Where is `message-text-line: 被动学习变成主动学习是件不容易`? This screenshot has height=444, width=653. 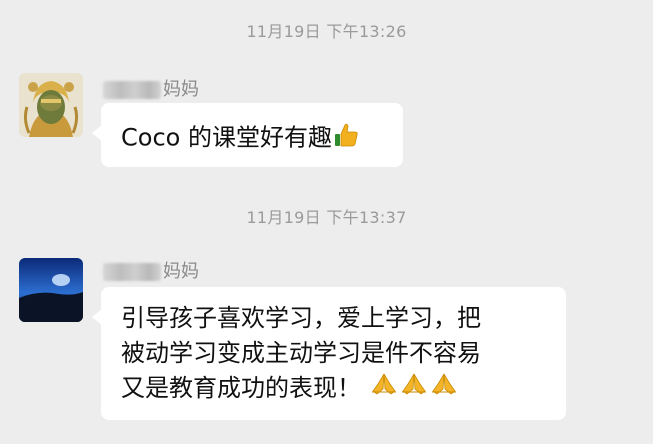 message-text-line: 被动学习变成主动学习是件不容易 is located at coordinates (301, 353).